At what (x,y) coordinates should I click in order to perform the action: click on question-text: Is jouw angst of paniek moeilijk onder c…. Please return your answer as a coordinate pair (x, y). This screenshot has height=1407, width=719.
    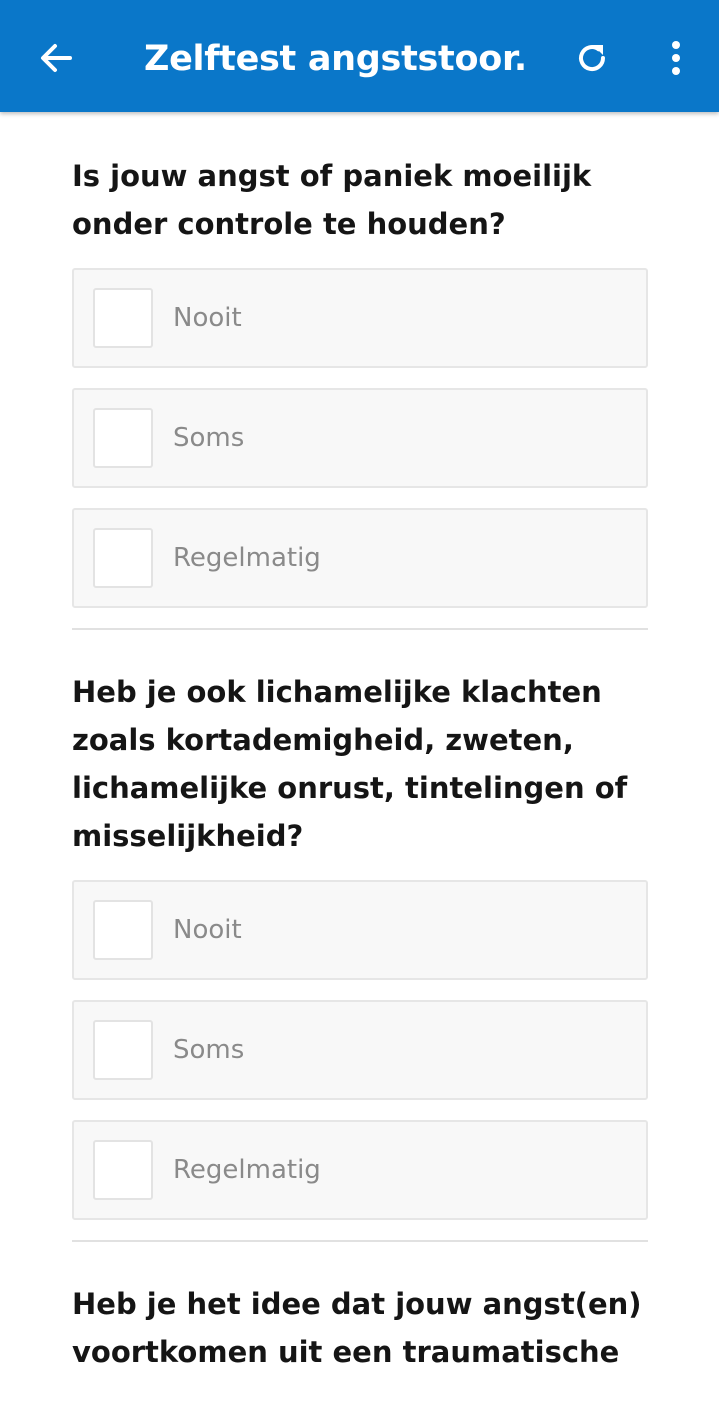
    Looking at the image, I should click on (332, 200).